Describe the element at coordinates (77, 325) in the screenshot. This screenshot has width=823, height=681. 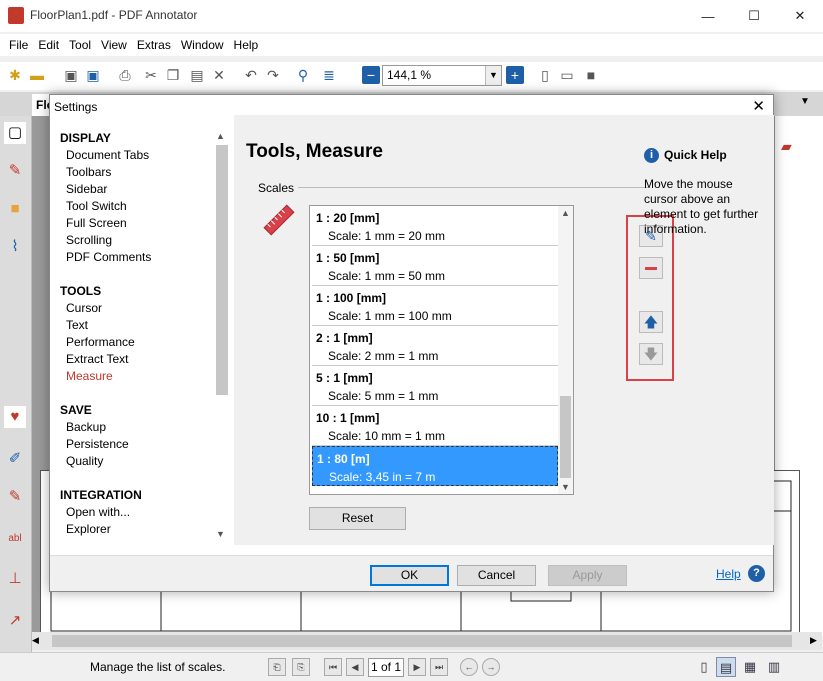
I see `nav-item-text: Text` at that location.